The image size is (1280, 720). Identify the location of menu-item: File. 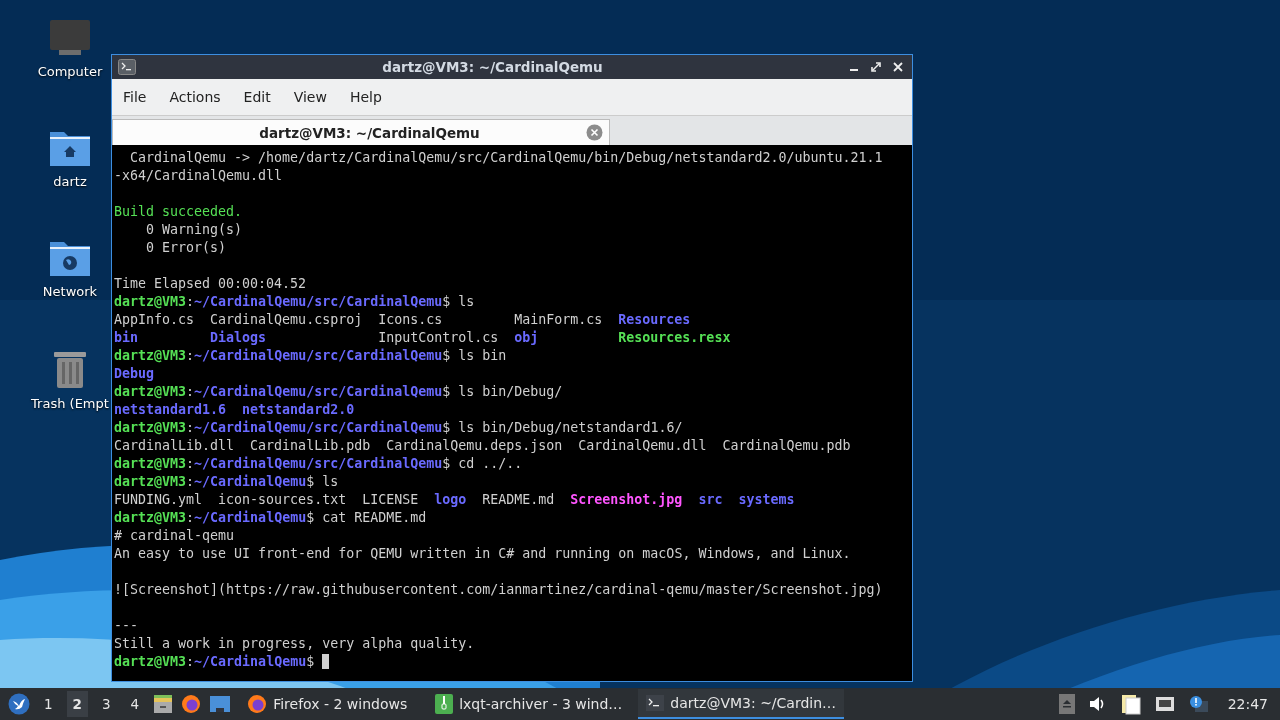
(138, 97).